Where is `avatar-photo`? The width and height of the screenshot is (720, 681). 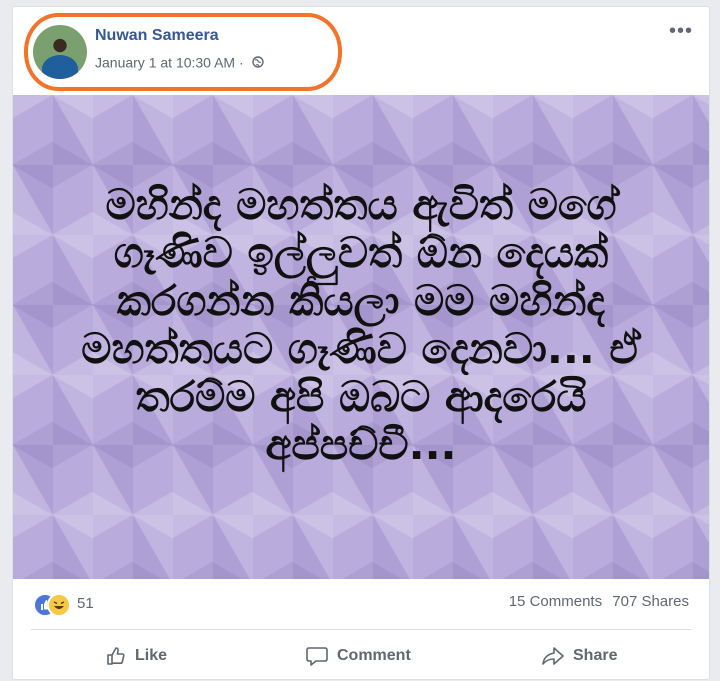 avatar-photo is located at coordinates (60, 67).